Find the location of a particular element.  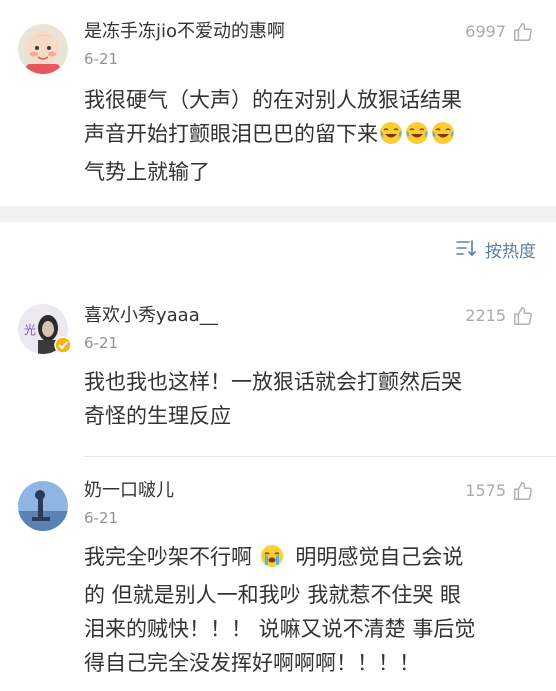

content-line: 声音开始打颤眼泪巴巴的留下来 is located at coordinates (308, 136).